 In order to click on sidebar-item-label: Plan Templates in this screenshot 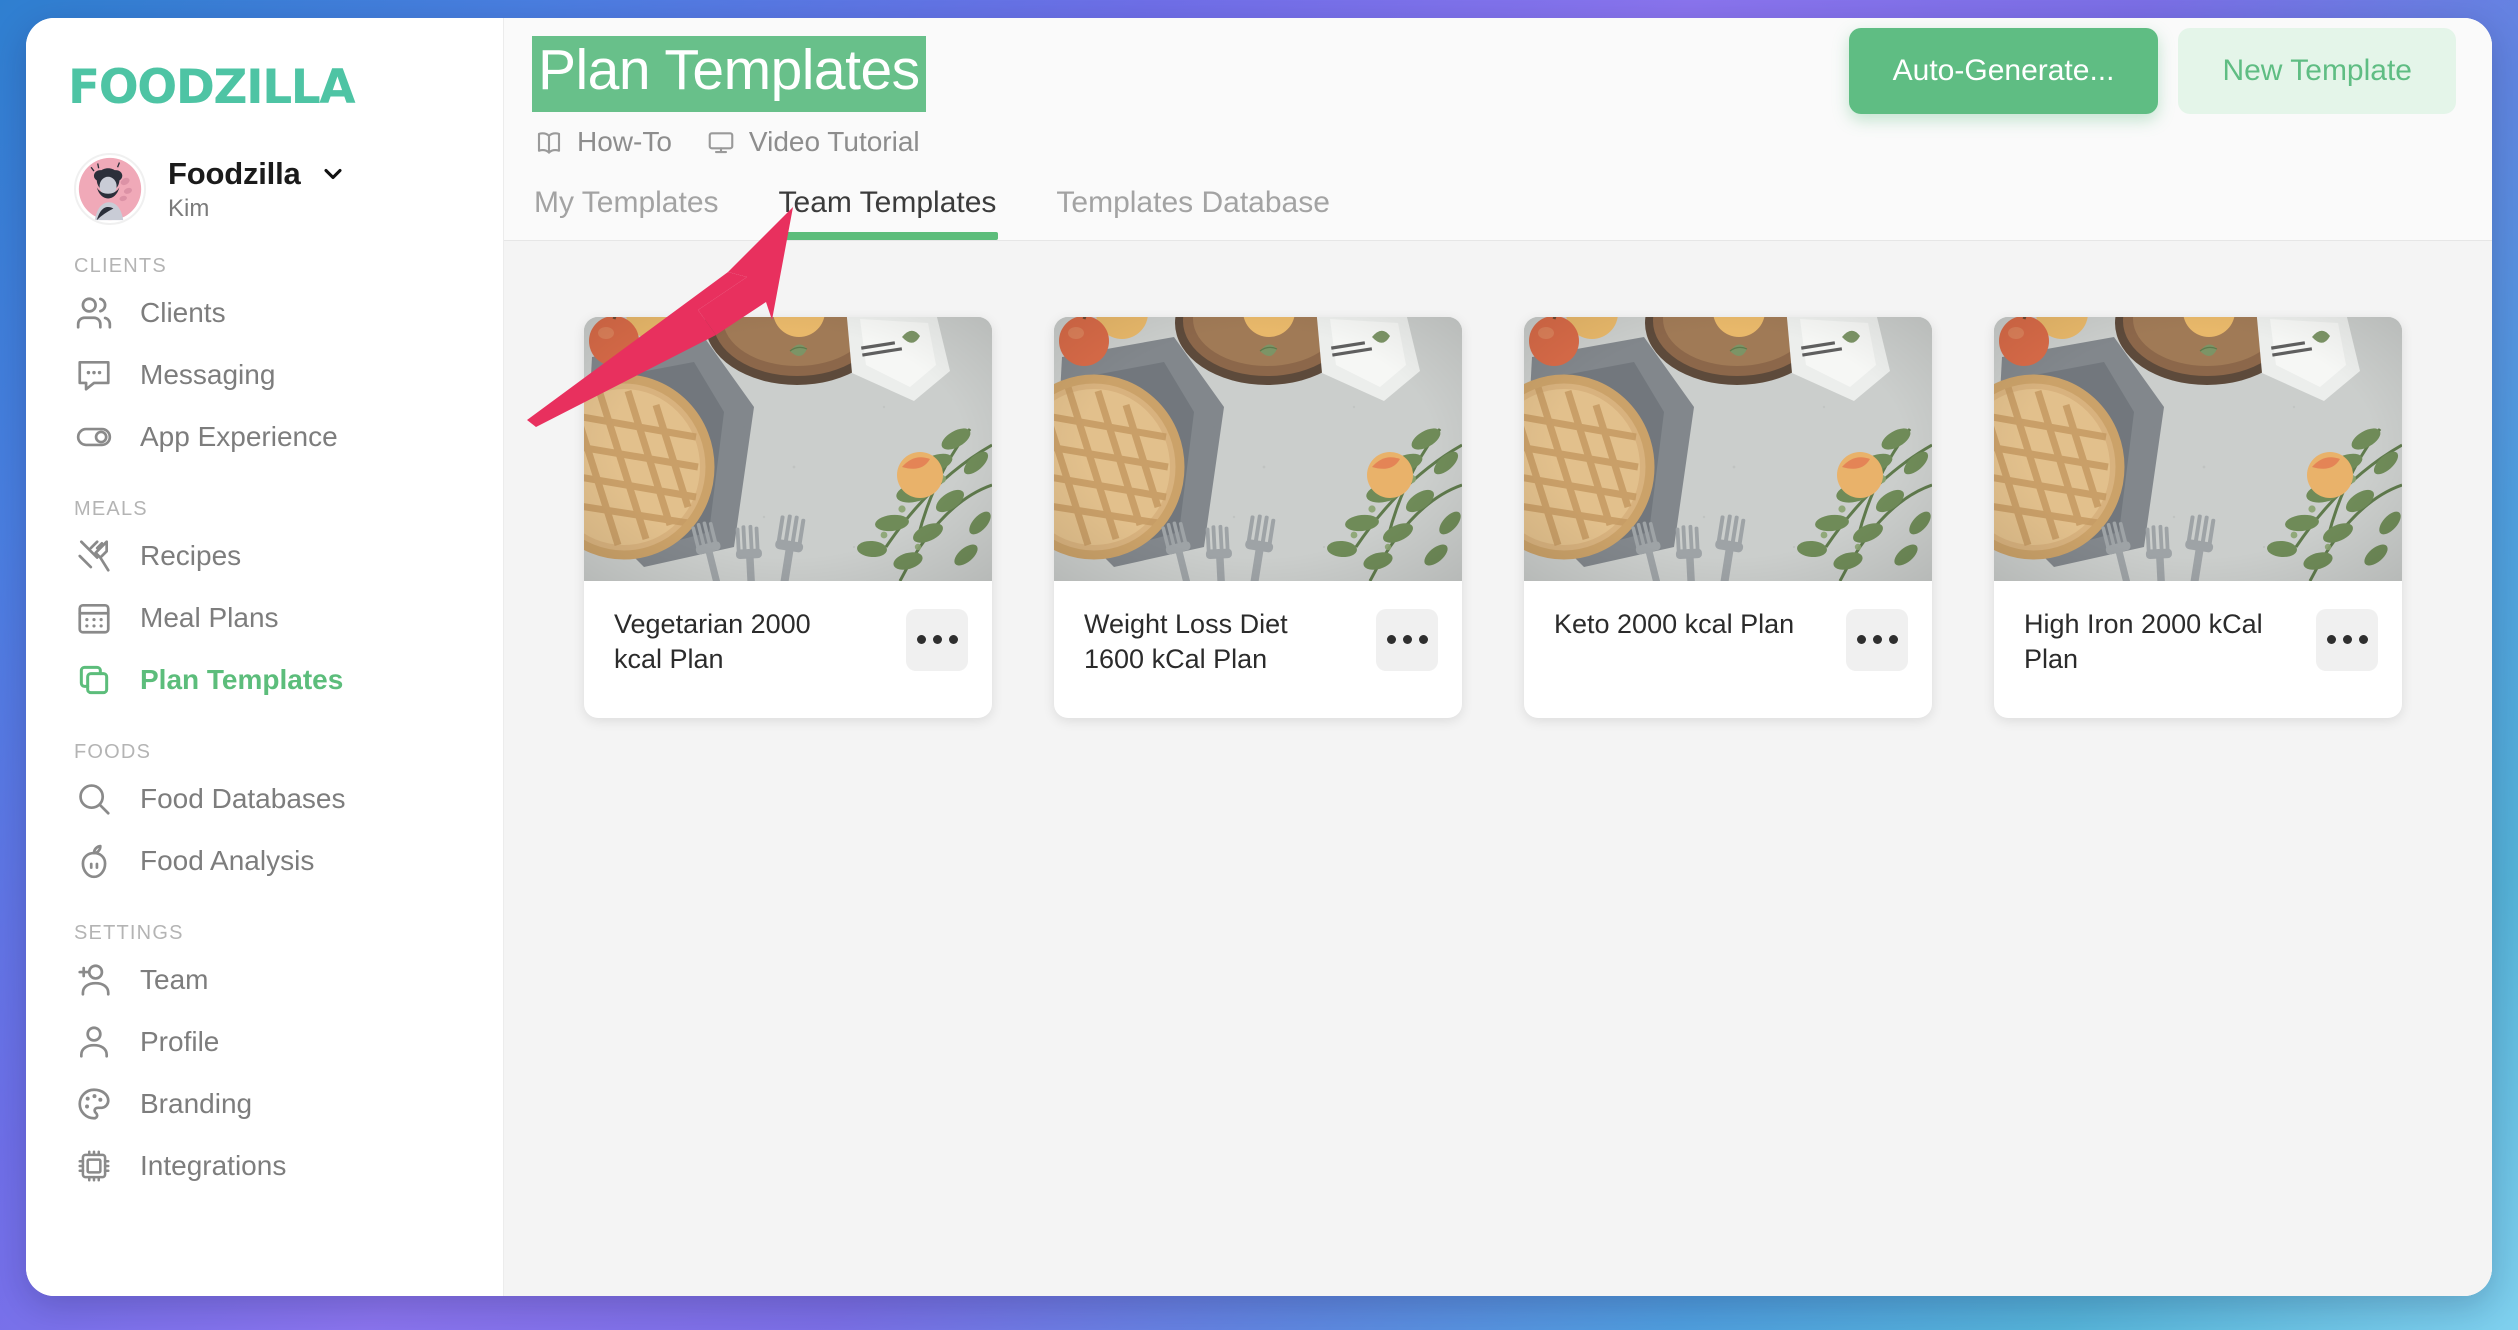, I will do `click(242, 679)`.